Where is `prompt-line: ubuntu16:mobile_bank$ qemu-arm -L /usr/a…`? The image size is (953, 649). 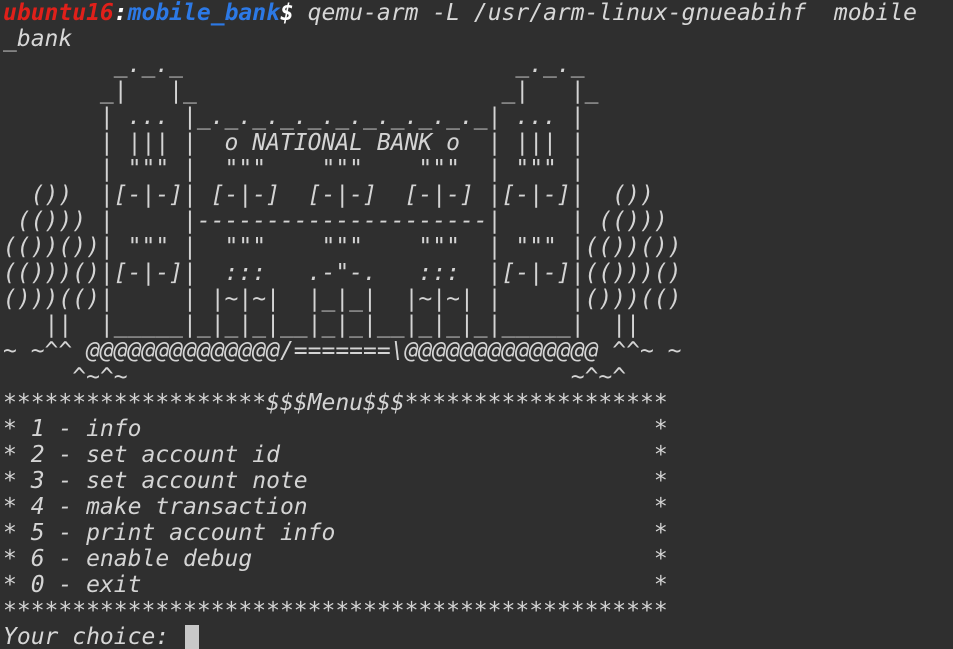
prompt-line: ubuntu16:mobile_bank$ qemu-arm -L /usr/a… is located at coordinates (476, 13).